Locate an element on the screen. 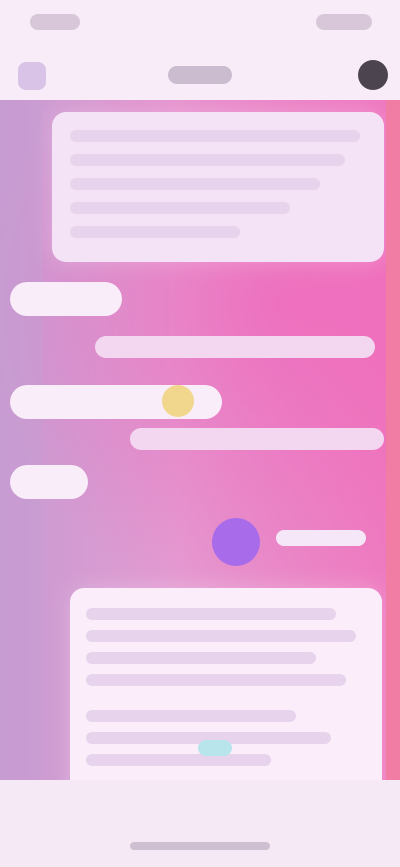 The height and width of the screenshot is (867, 400). home-indicator is located at coordinates (200, 846).